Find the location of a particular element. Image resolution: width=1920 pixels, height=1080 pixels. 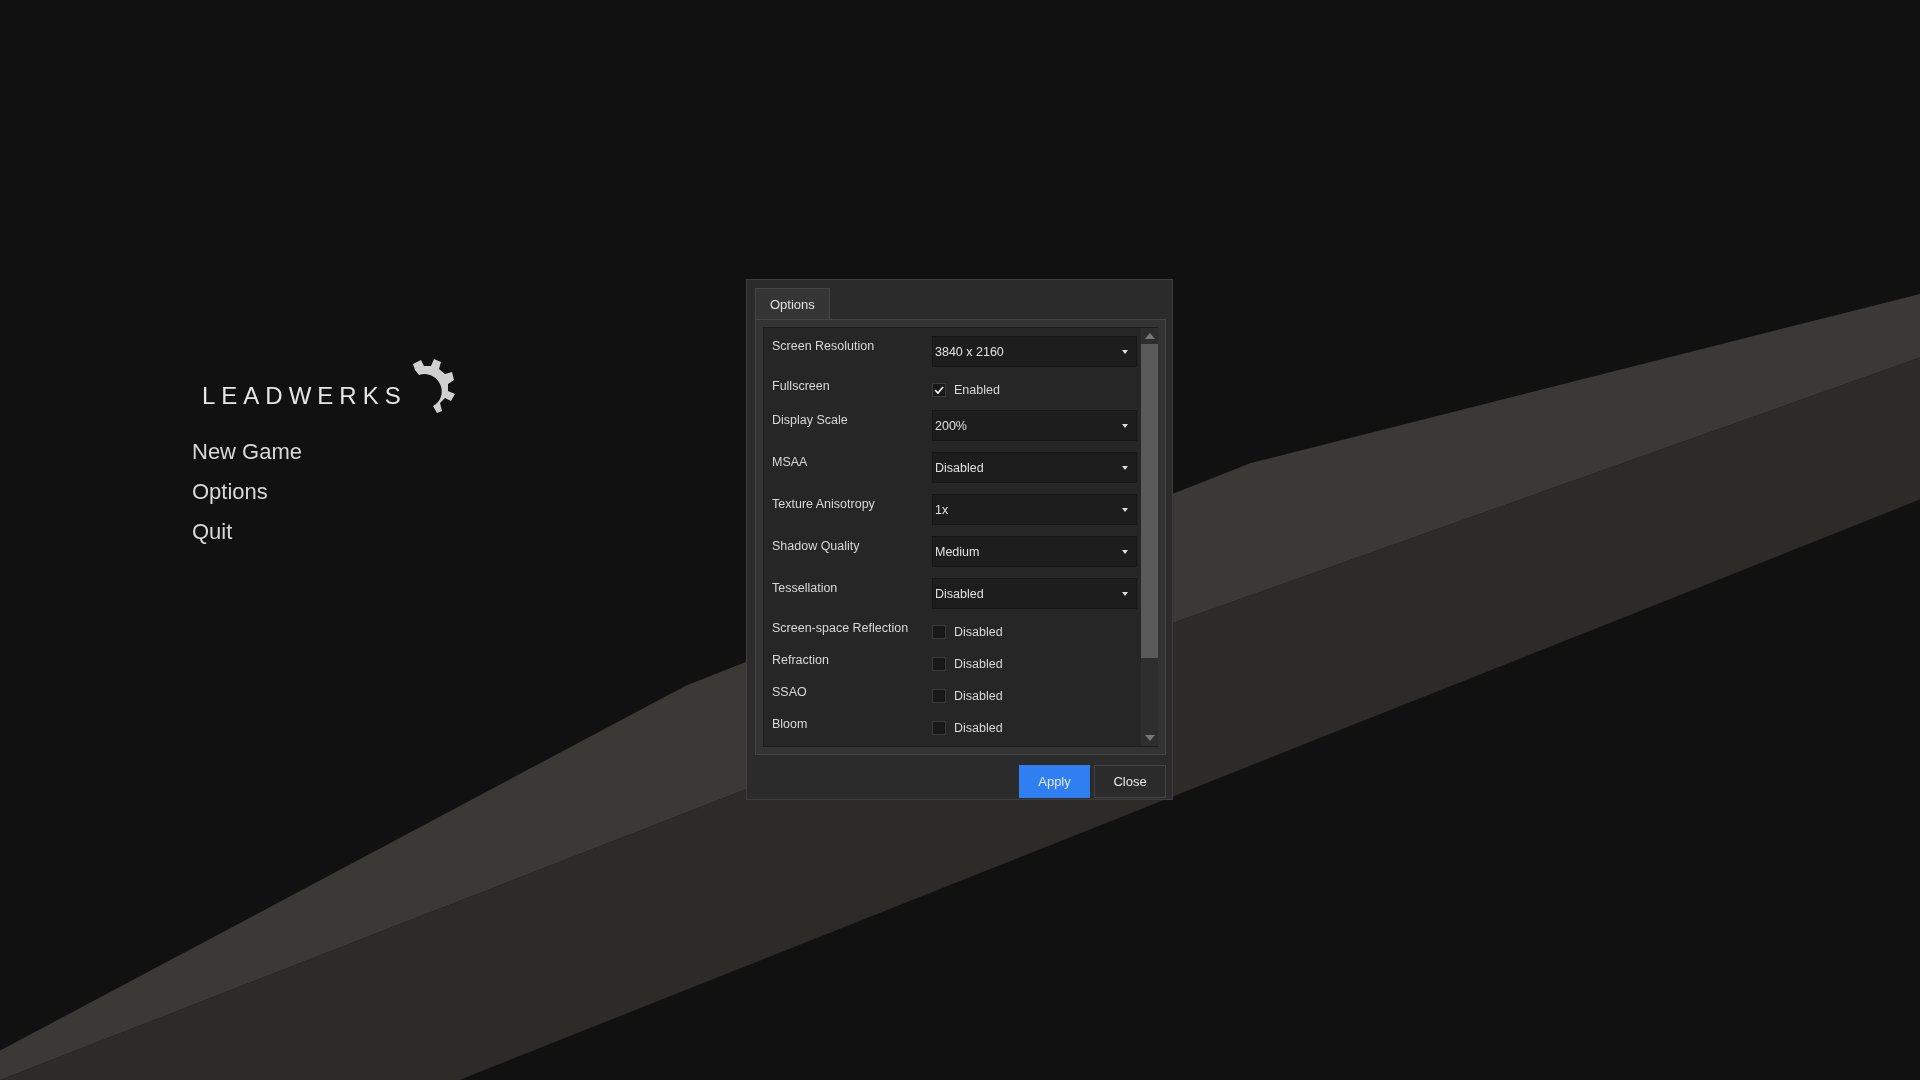

dropdown: 200% is located at coordinates (1034, 425).